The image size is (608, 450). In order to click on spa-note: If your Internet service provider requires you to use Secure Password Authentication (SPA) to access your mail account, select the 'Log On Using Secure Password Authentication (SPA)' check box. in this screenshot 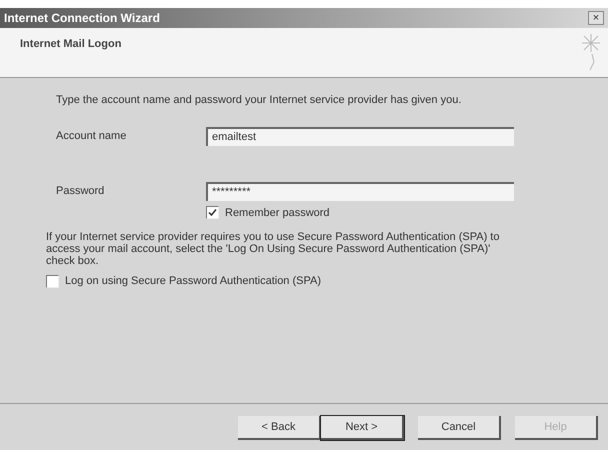, I will do `click(273, 249)`.